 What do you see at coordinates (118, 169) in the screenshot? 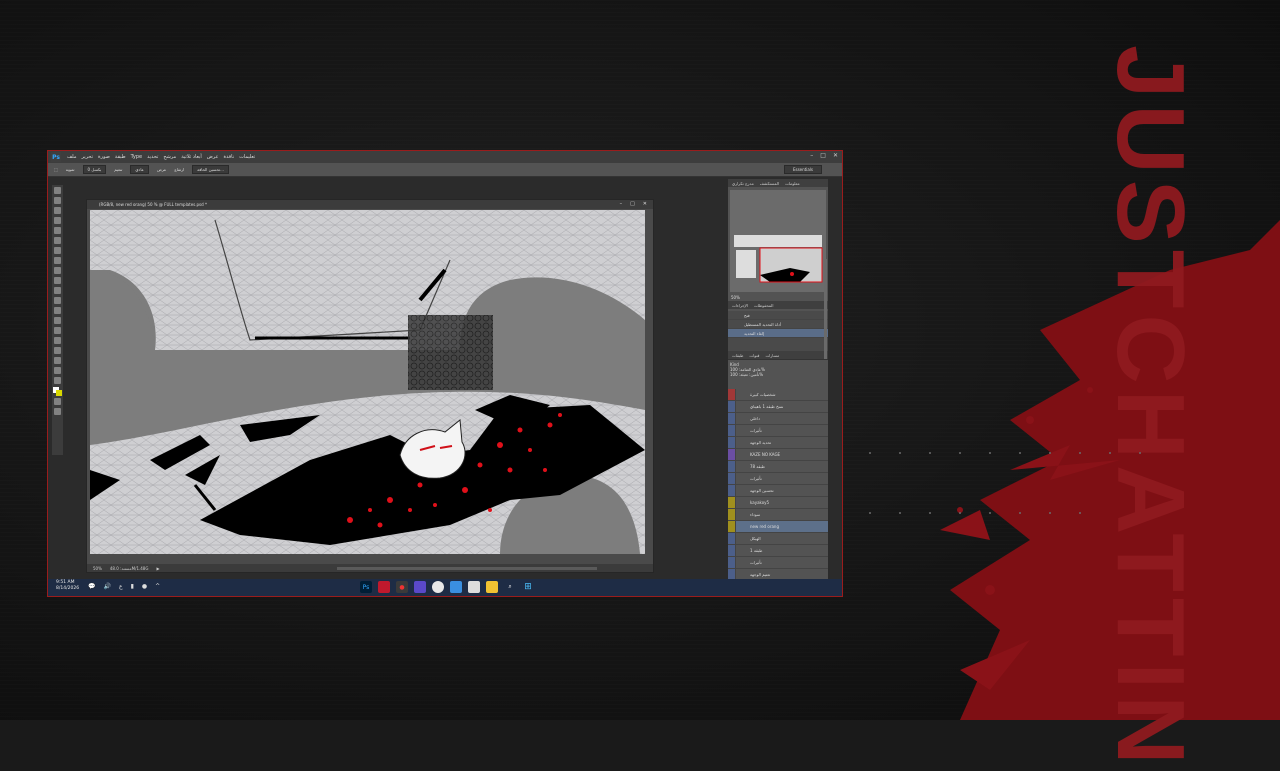
I see `antialias-checkbox: تنعيم` at bounding box center [118, 169].